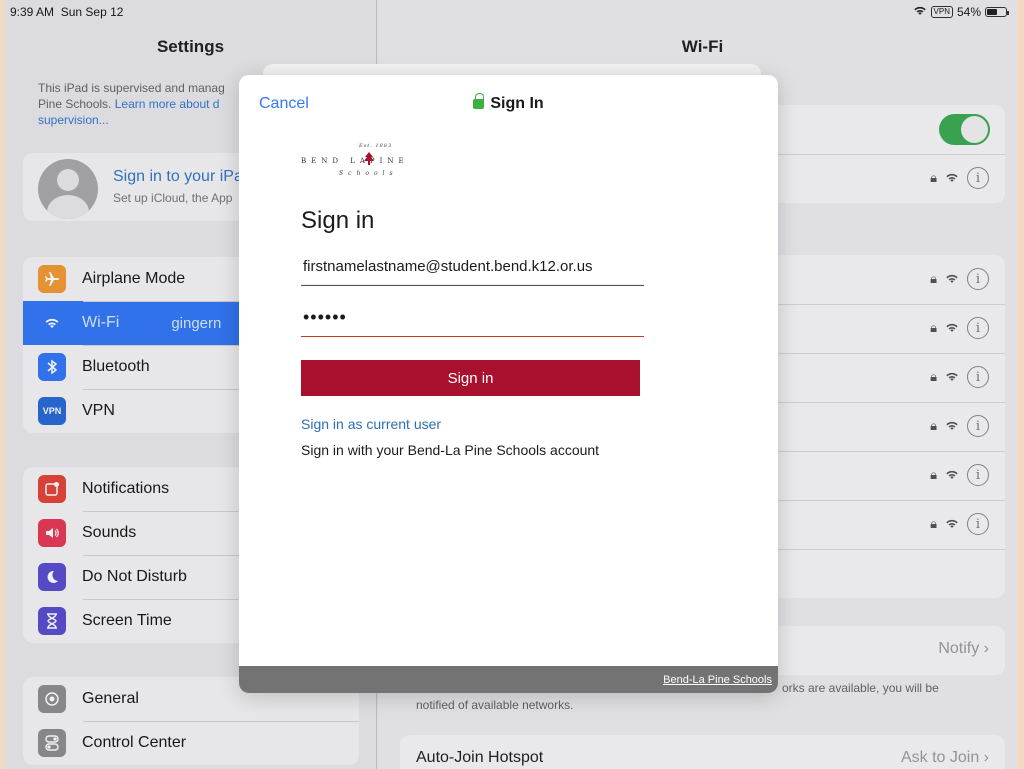  Describe the element at coordinates (338, 220) in the screenshot. I see `sign-in-heading: Sign in` at that location.